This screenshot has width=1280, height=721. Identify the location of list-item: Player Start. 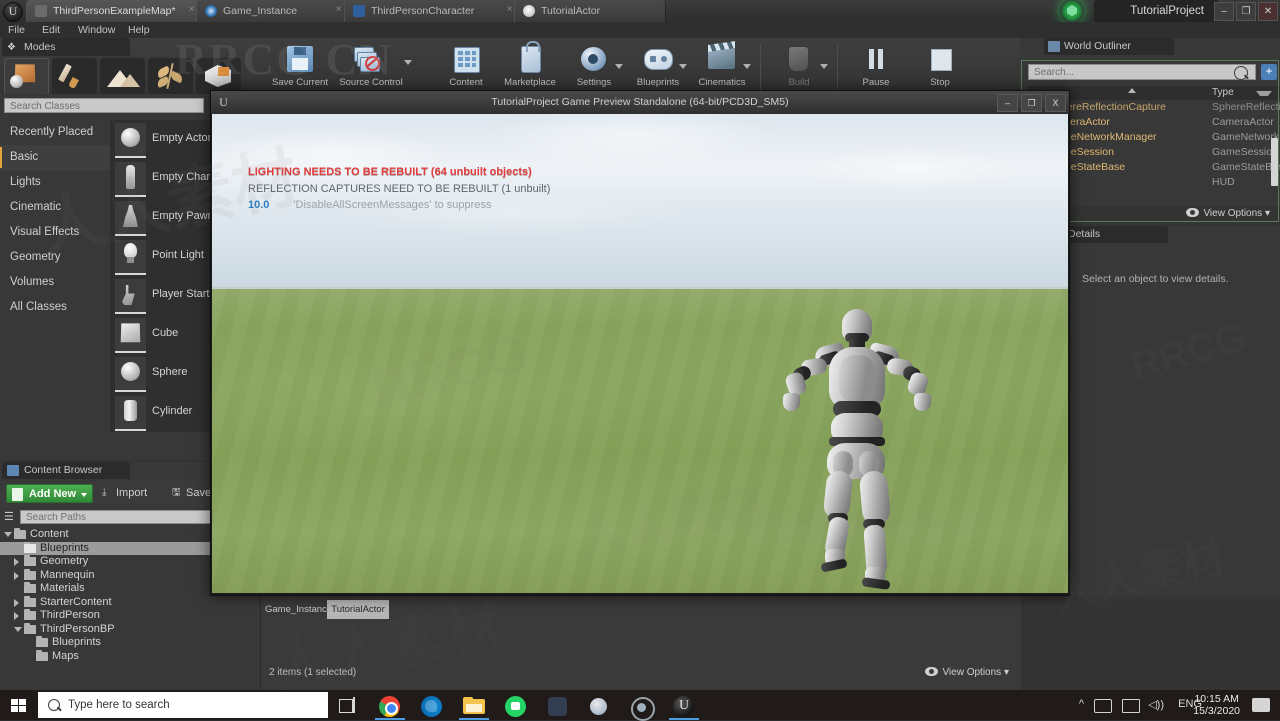
(161, 295).